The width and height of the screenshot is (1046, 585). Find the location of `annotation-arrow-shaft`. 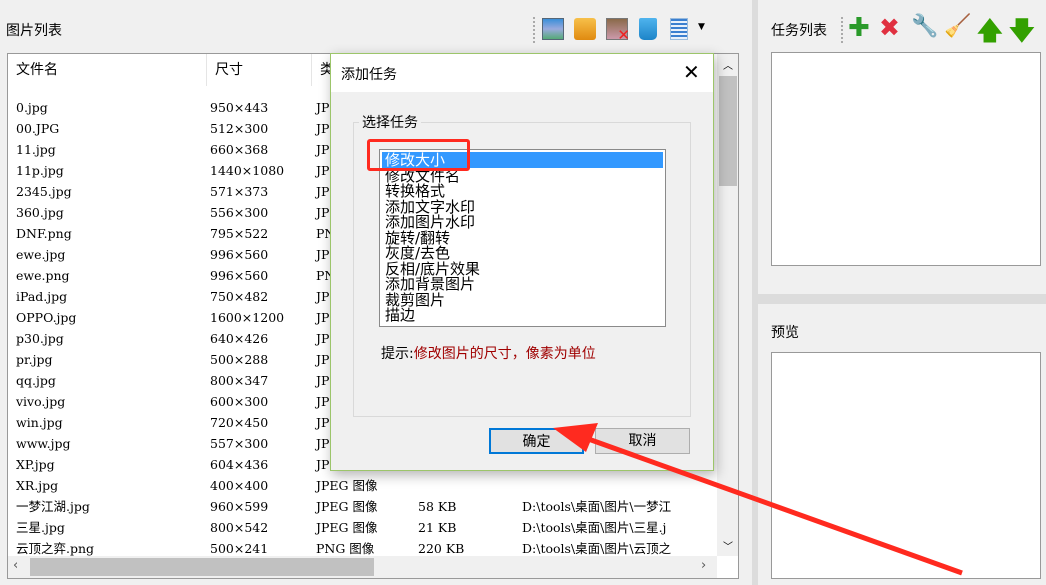

annotation-arrow-shaft is located at coordinates (771, 504).